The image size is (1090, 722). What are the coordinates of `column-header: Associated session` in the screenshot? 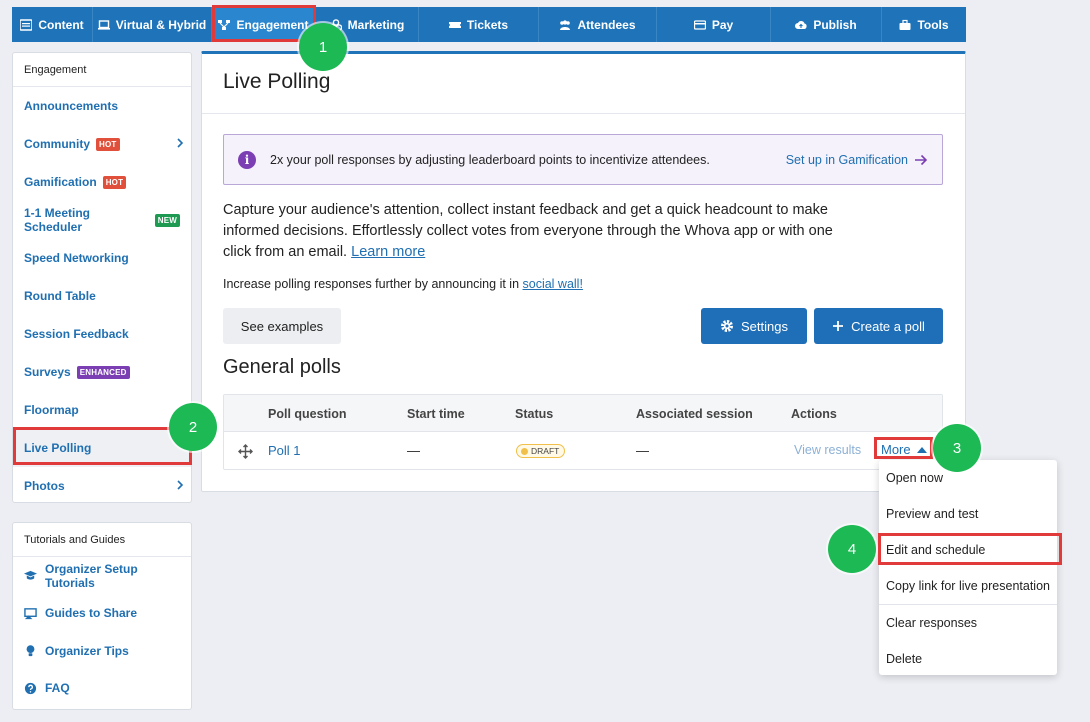 It's located at (694, 414).